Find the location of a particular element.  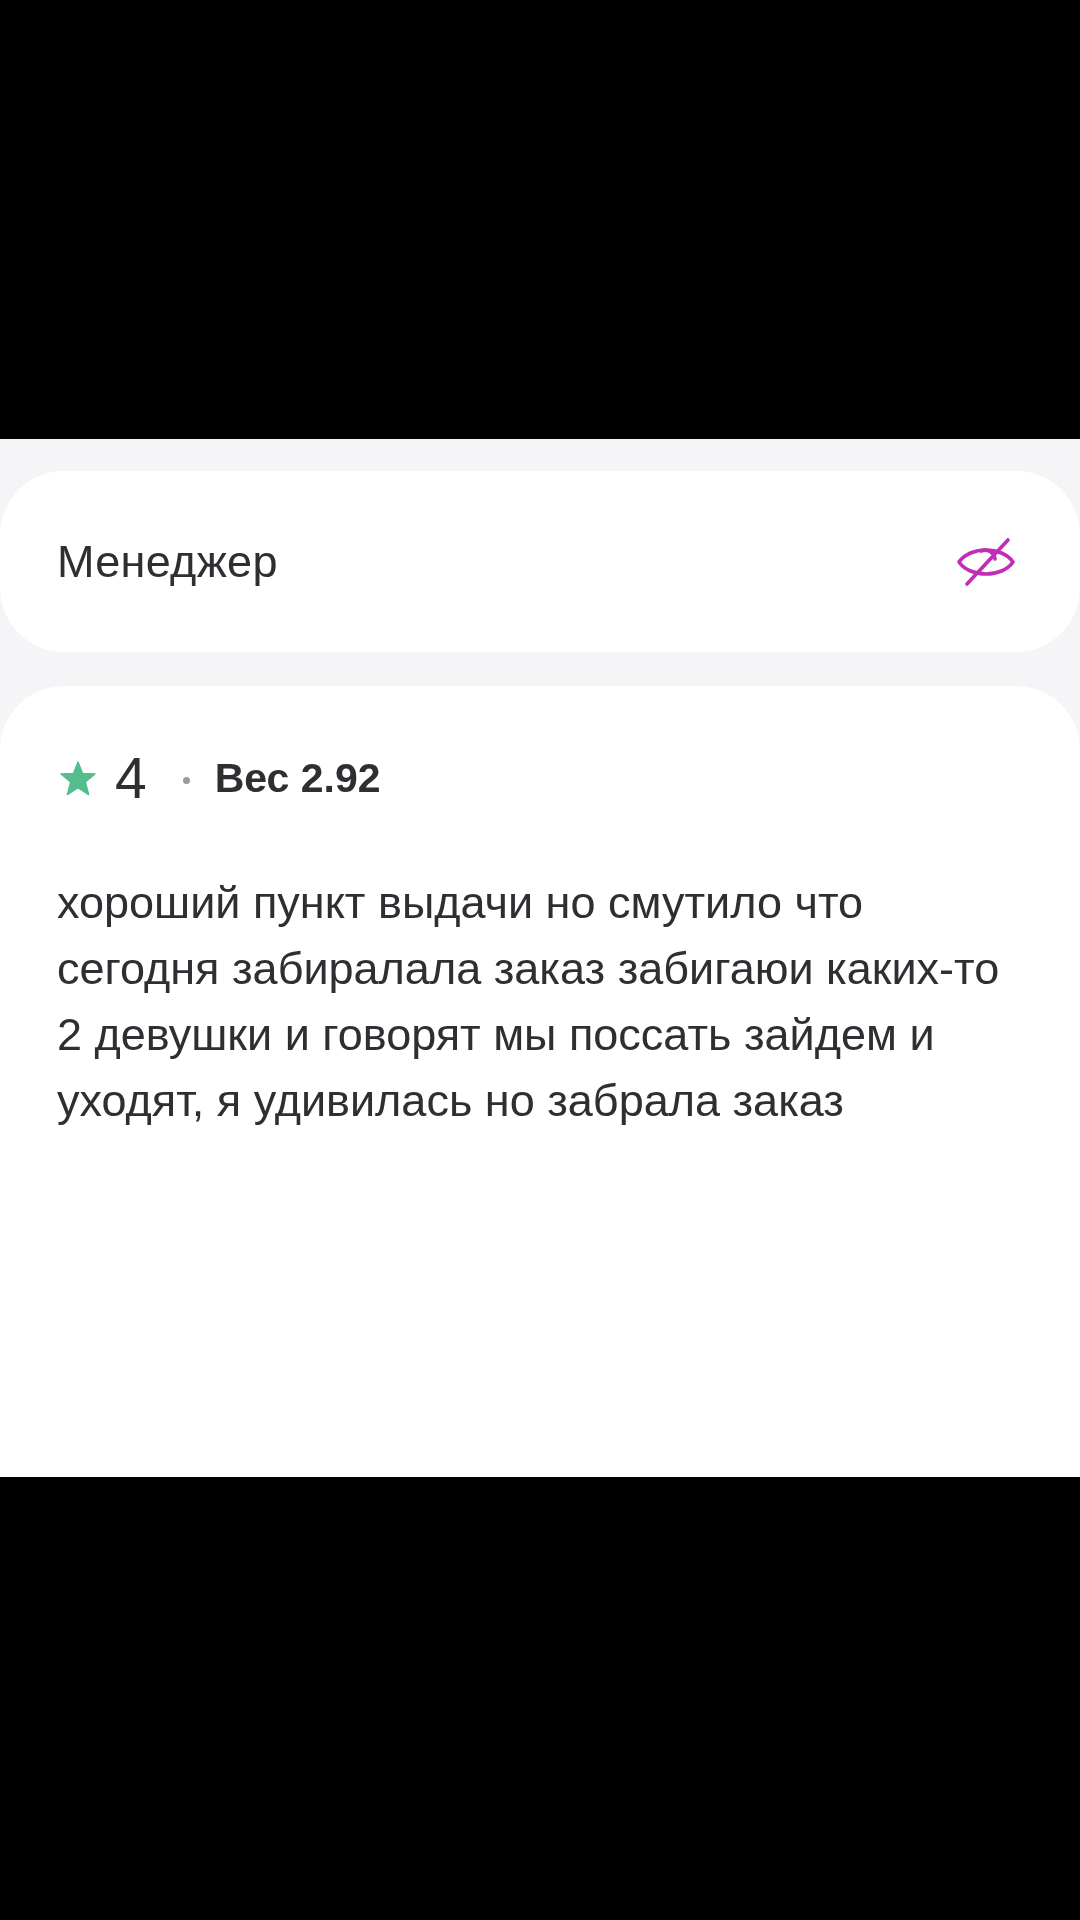

rating-value: 4 is located at coordinates (131, 778).